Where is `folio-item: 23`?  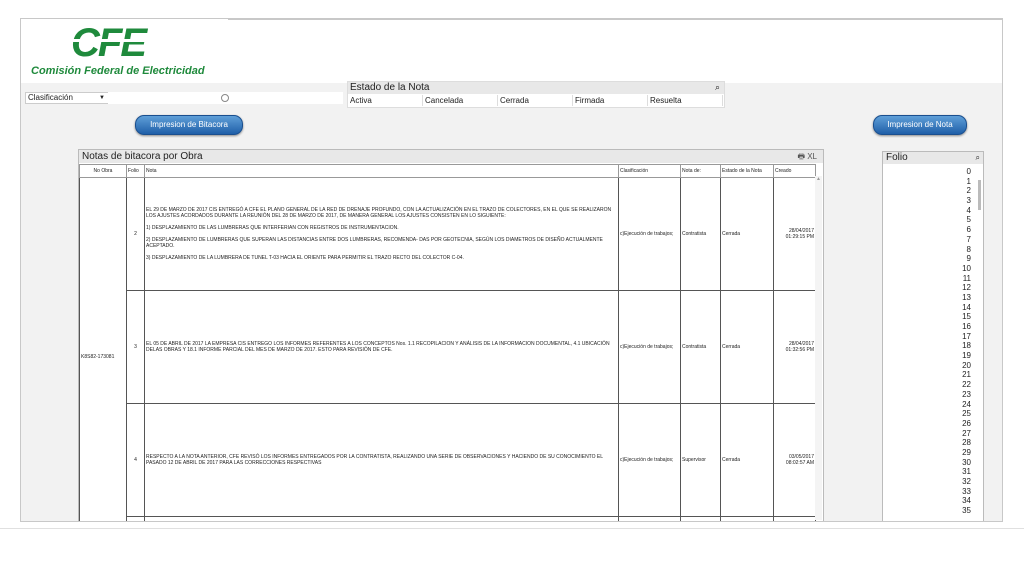 folio-item: 23 is located at coordinates (966, 395).